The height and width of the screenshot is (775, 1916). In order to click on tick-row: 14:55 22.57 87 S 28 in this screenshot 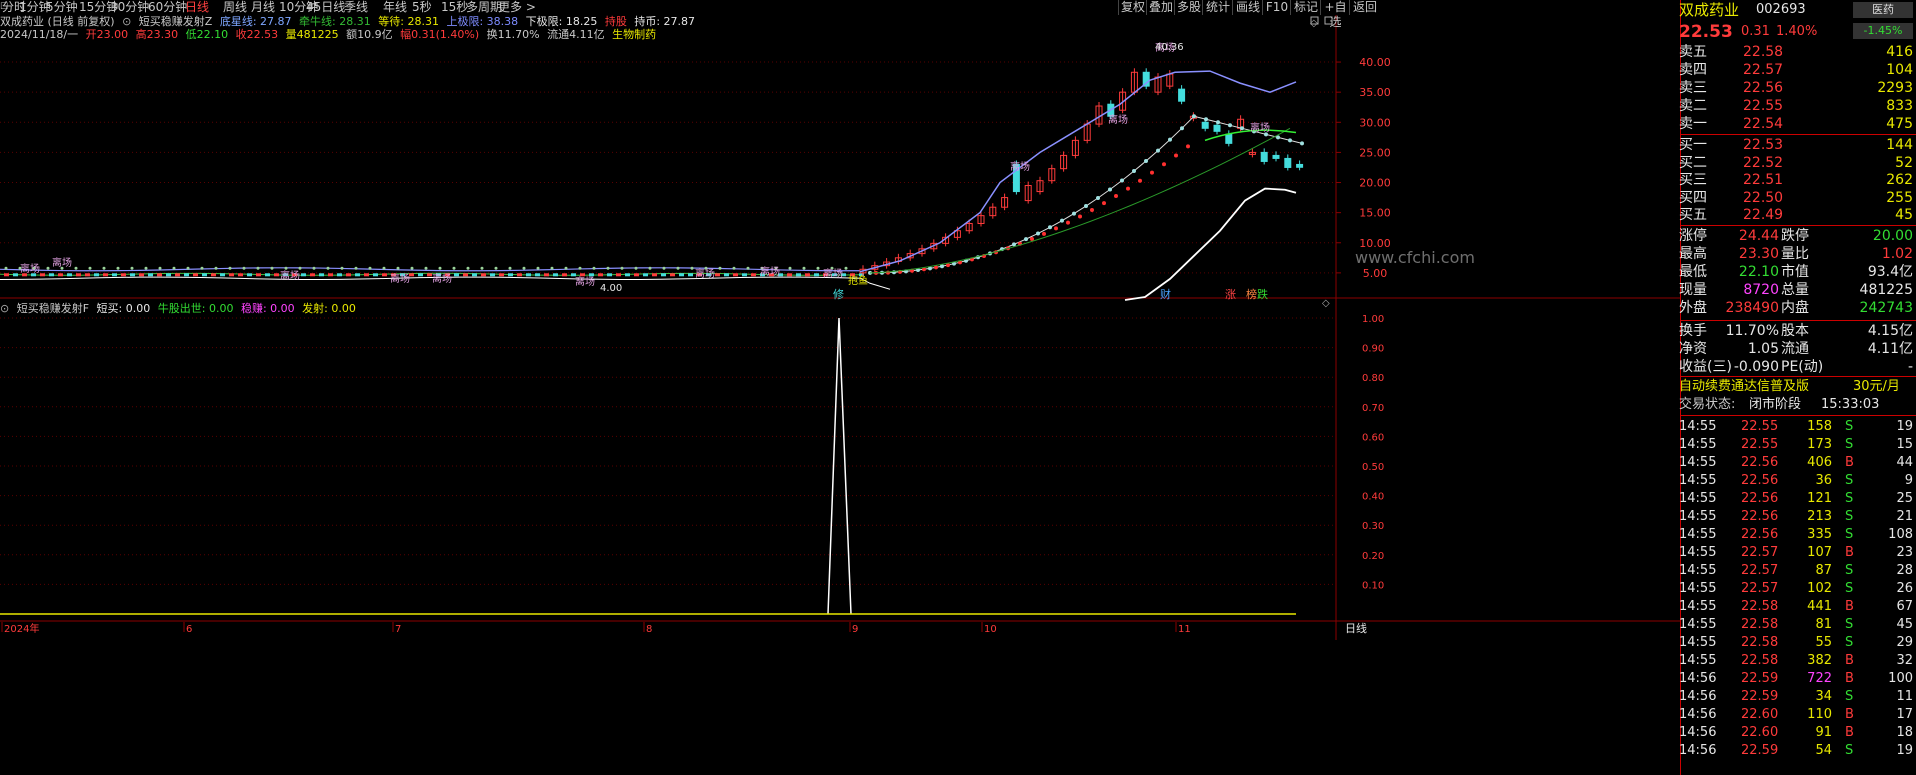, I will do `click(1797, 571)`.